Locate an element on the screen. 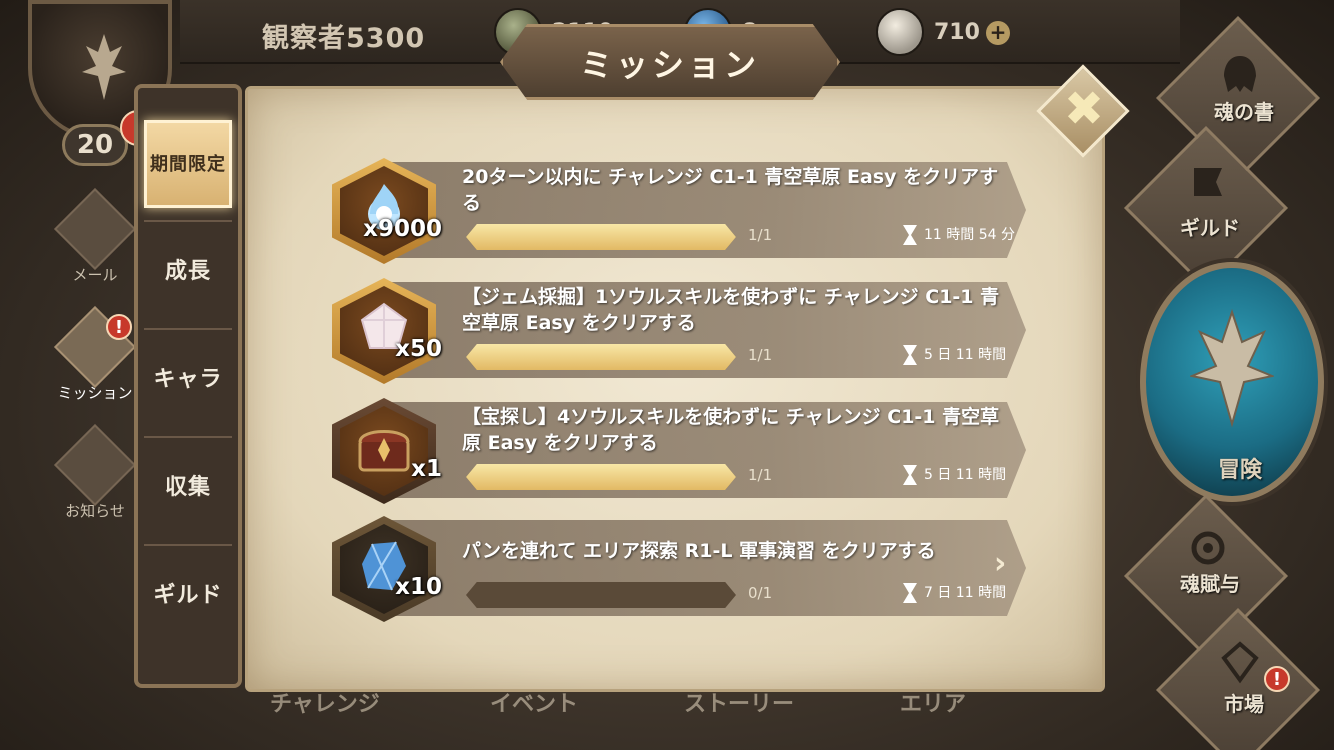 The width and height of the screenshot is (1334, 750). reward-quantity: x9000 is located at coordinates (402, 229).